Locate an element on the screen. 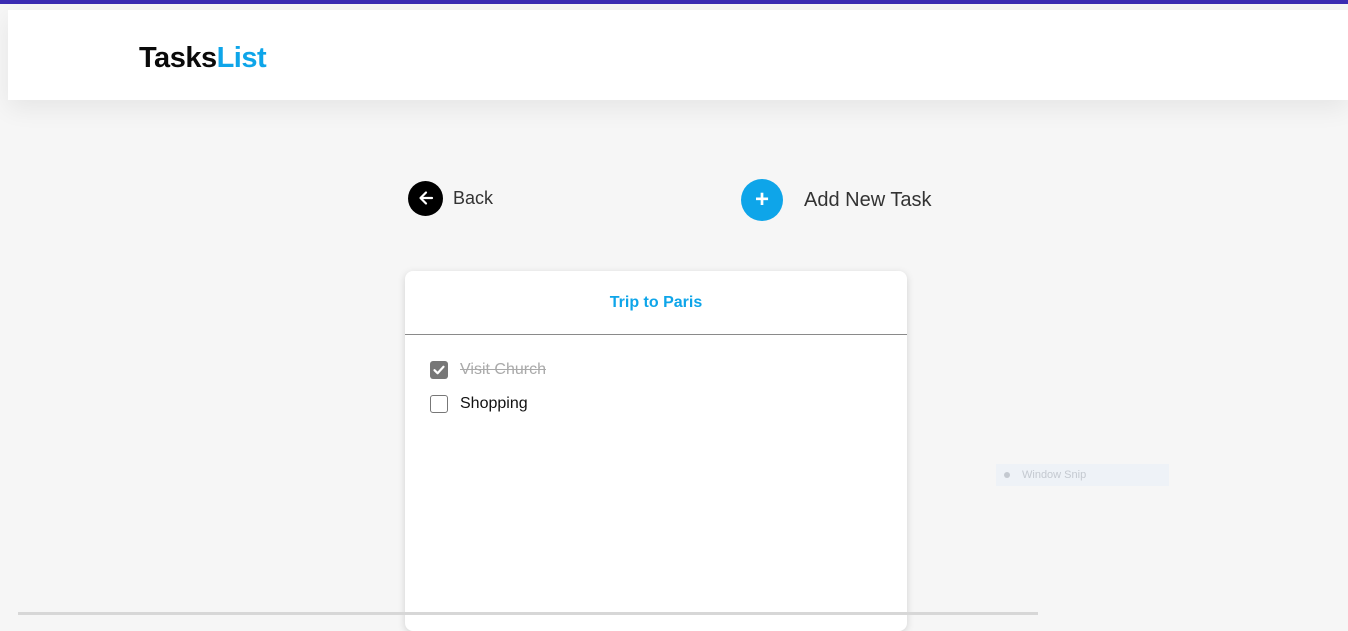 This screenshot has height=631, width=1348. add-new-task-button: + Add New Task is located at coordinates (836, 200).